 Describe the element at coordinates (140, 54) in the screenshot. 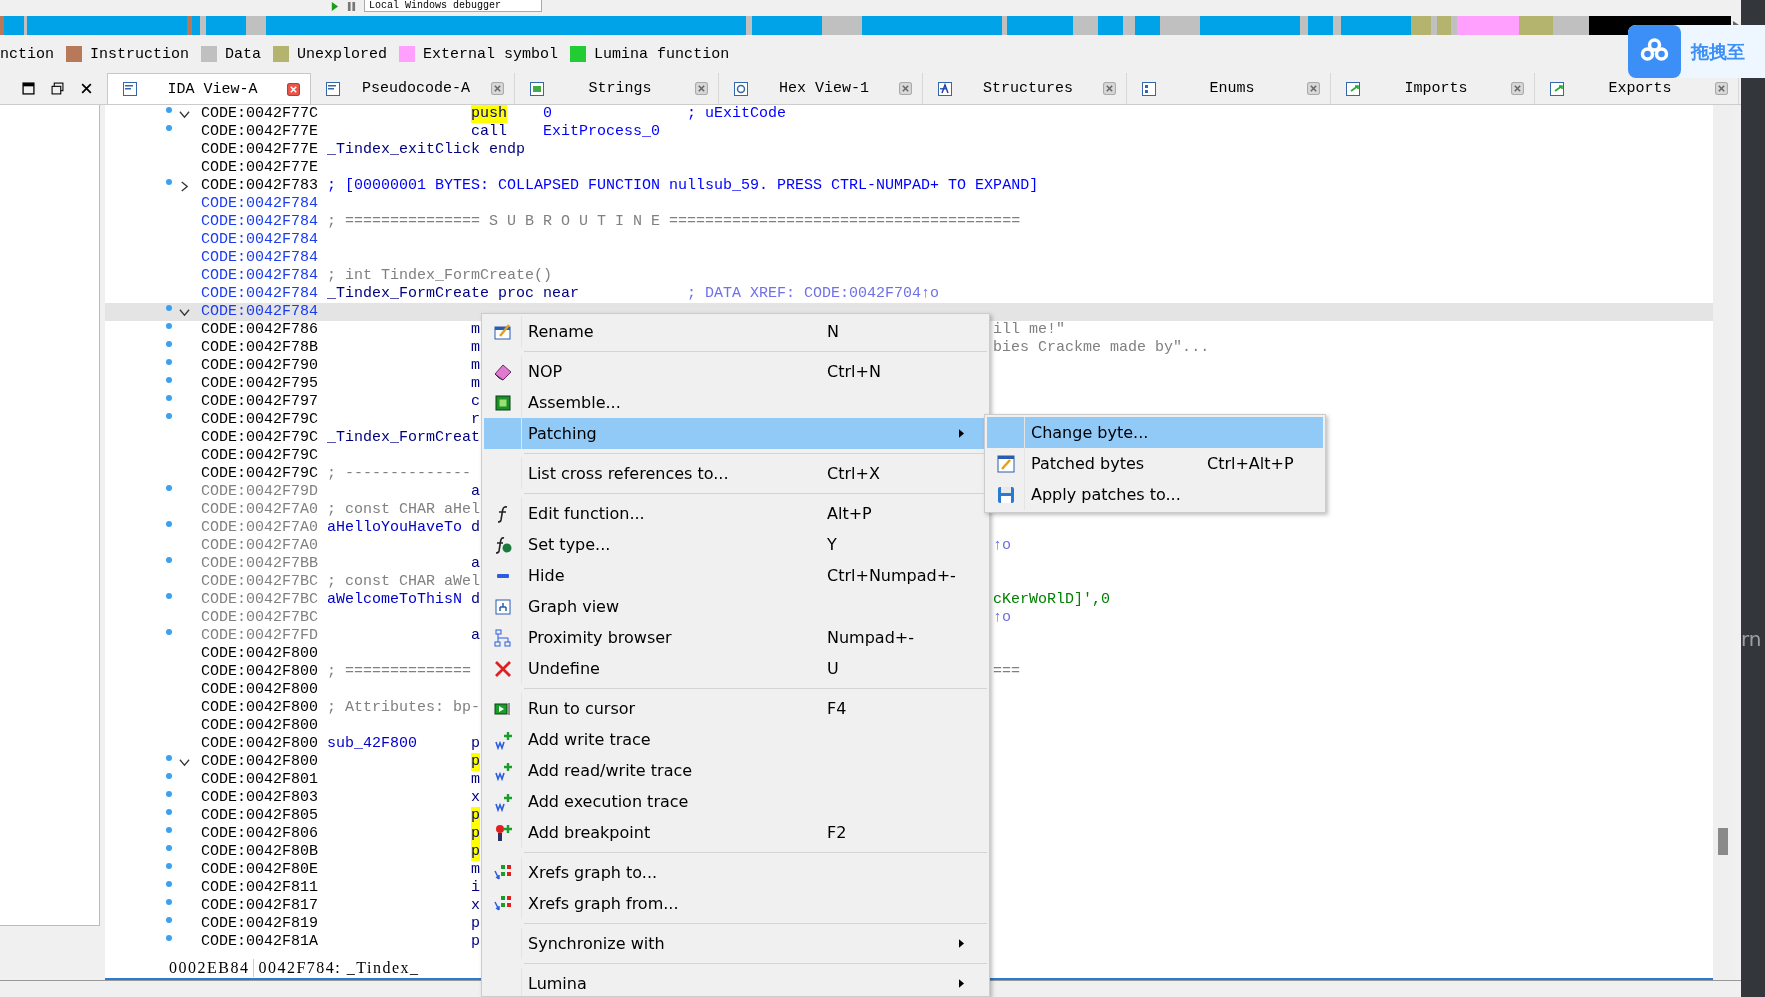

I see `legend-label: Instruction` at that location.